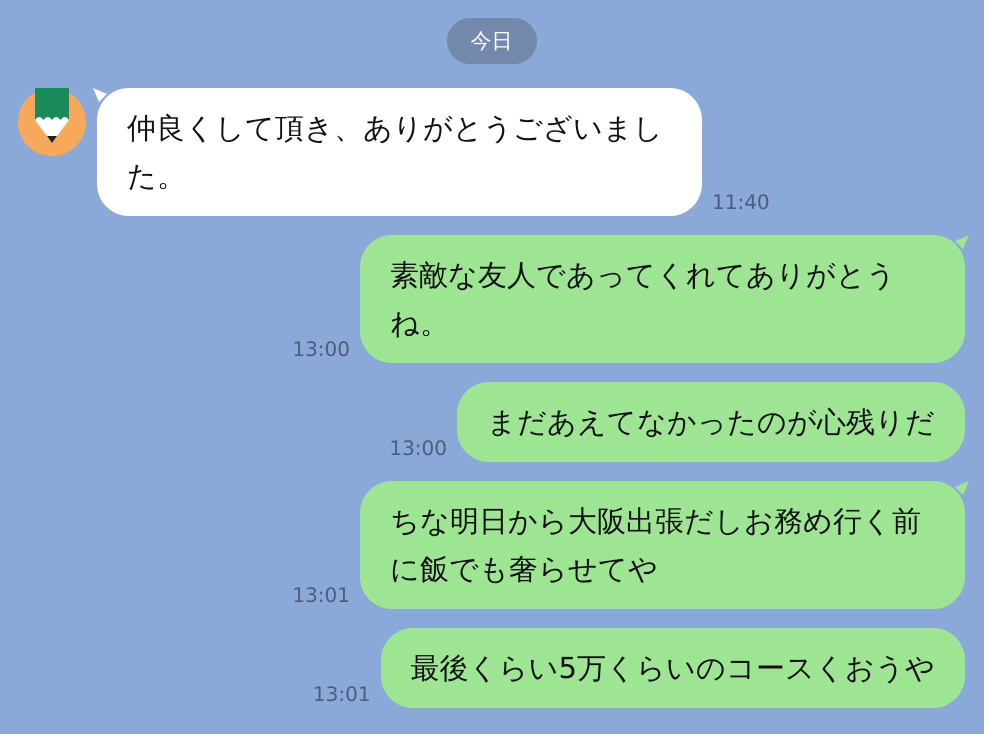 The height and width of the screenshot is (734, 984). I want to click on message-bubble: 最後くらい5万くらいのコースくおうや, so click(672, 668).